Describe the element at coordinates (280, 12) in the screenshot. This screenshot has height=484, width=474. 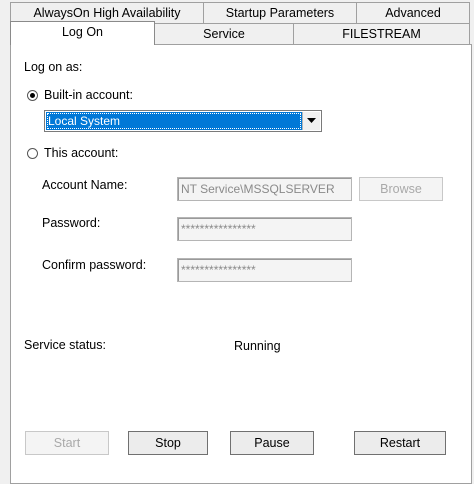
I see `tab-startup-parameters: Startup Parameters` at that location.